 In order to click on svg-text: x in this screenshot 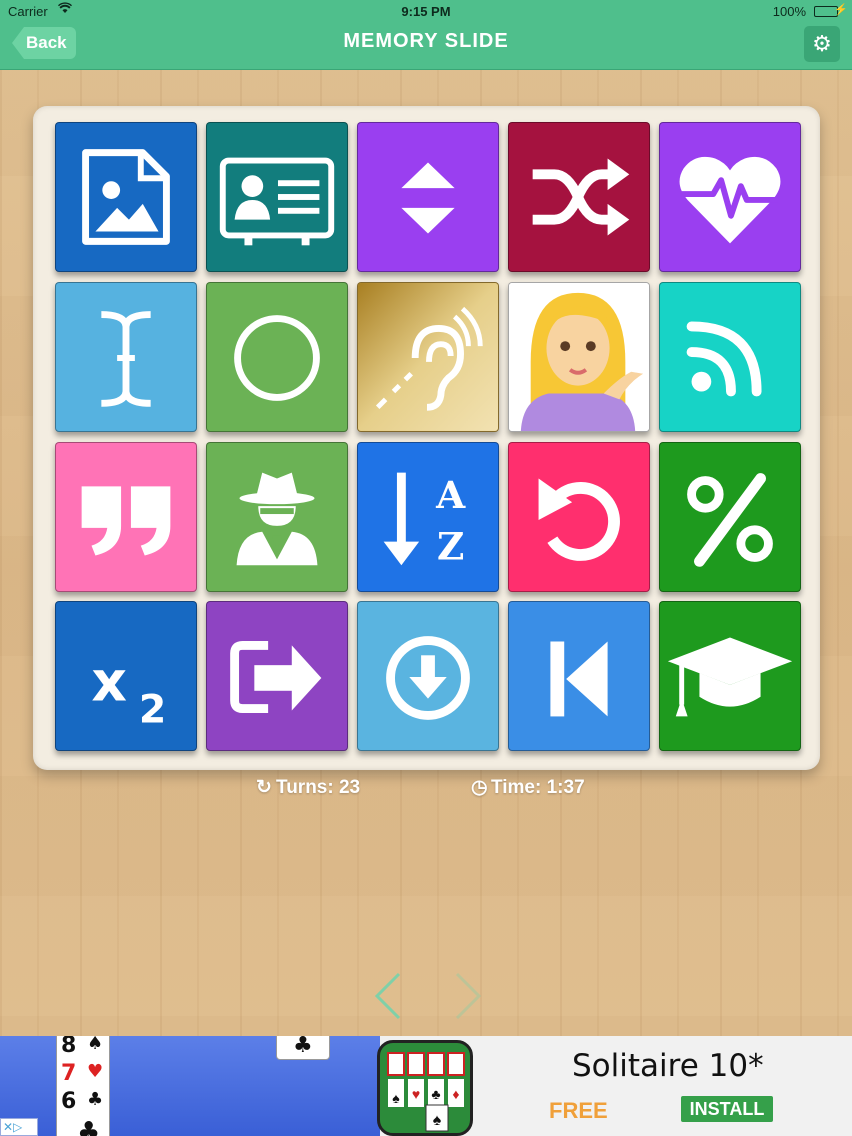, I will do `click(109, 683)`.